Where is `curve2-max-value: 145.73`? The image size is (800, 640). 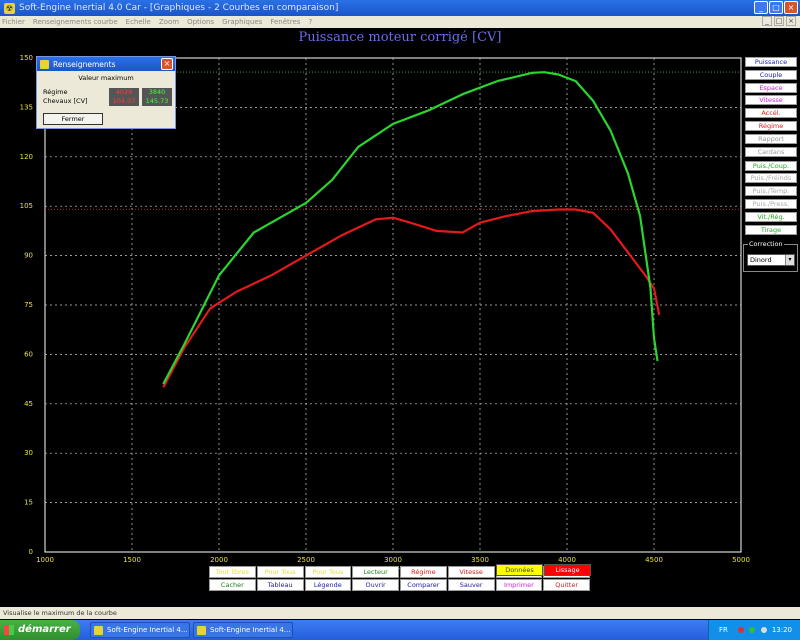 curve2-max-value: 145.73 is located at coordinates (157, 101).